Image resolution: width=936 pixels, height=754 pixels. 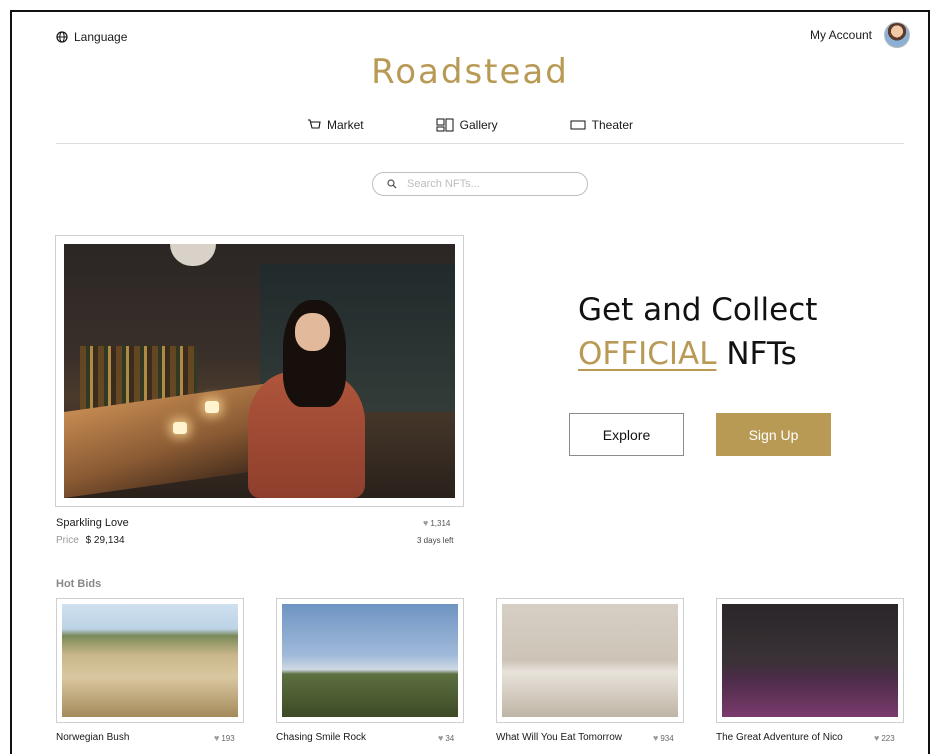 I want to click on hero-line-1: Get and Collect, so click(x=698, y=310).